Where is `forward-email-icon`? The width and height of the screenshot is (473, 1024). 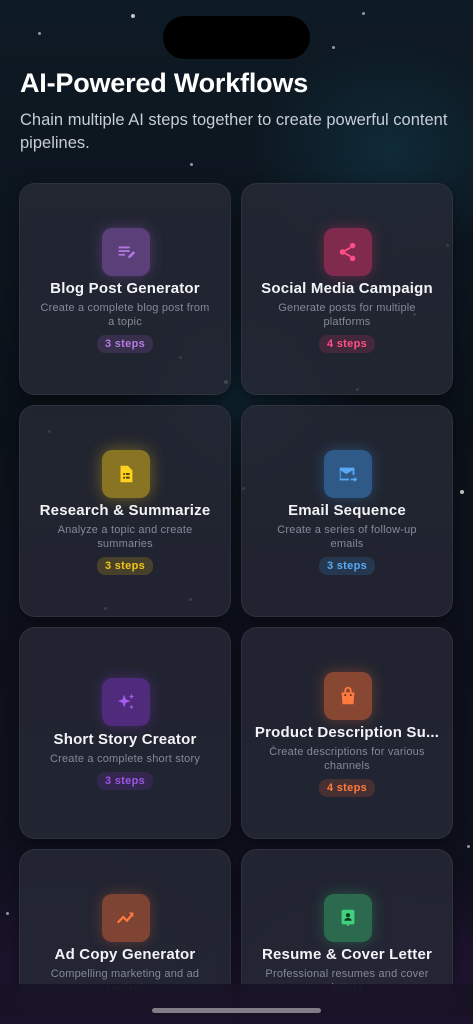
forward-email-icon is located at coordinates (348, 474).